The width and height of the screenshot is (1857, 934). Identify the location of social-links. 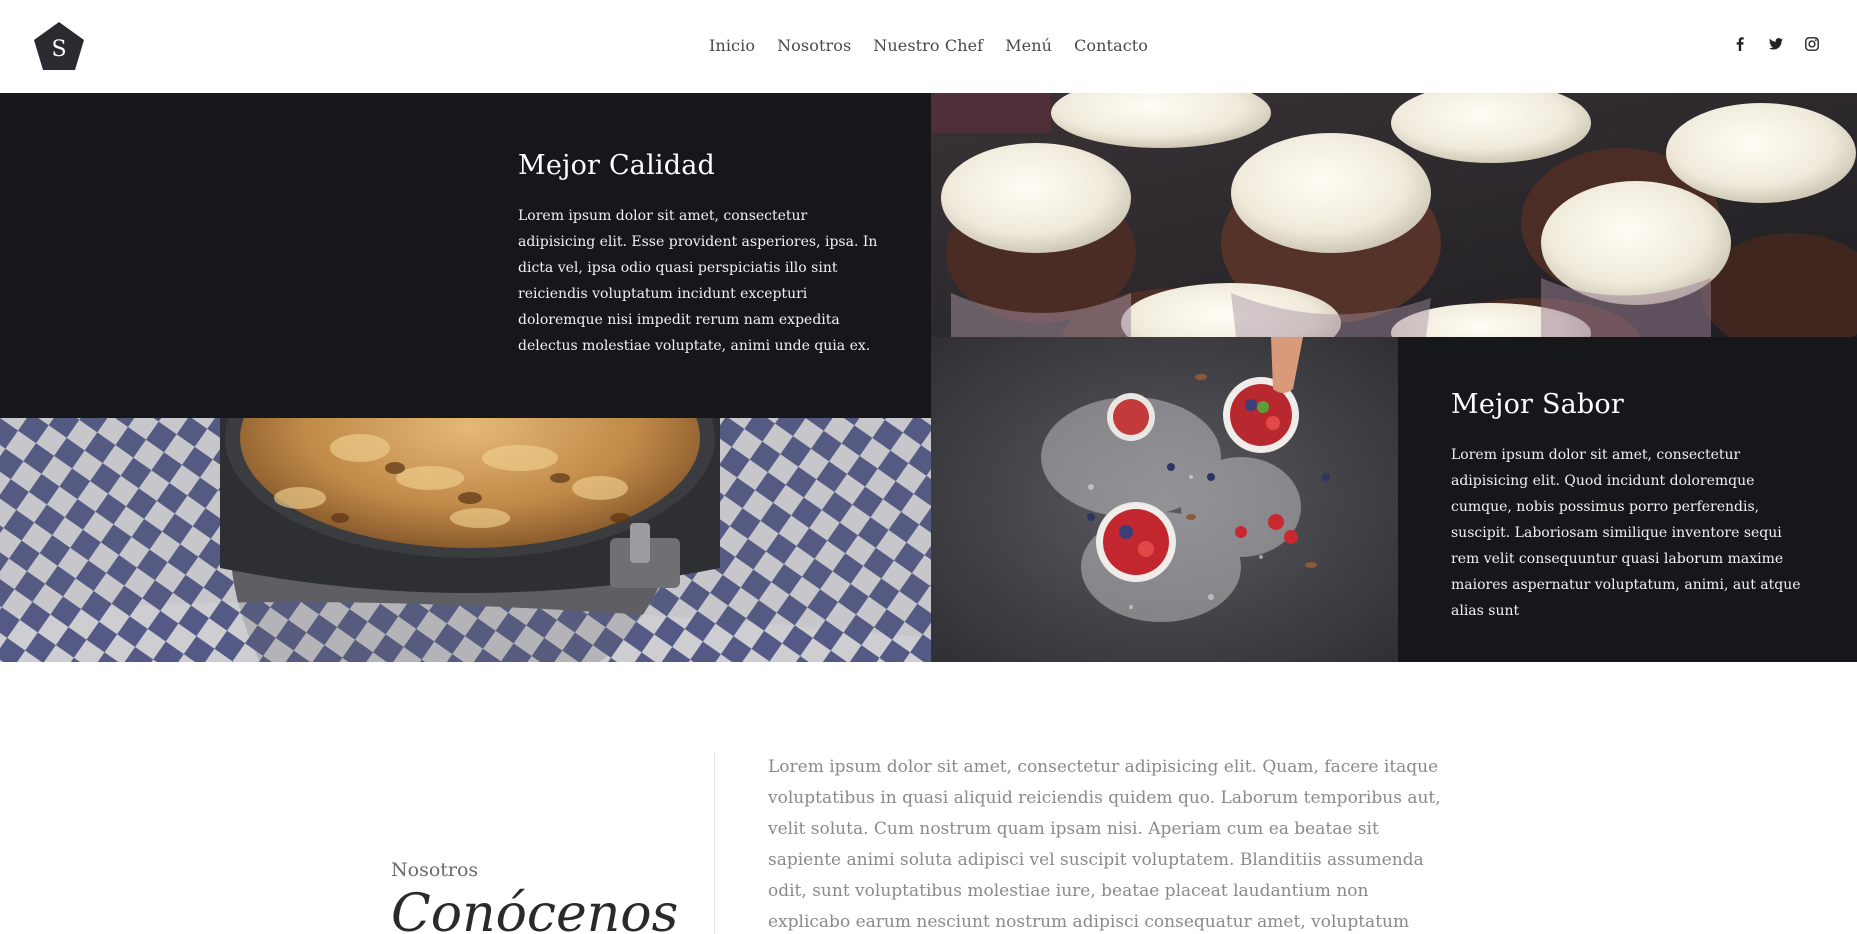
(1776, 44).